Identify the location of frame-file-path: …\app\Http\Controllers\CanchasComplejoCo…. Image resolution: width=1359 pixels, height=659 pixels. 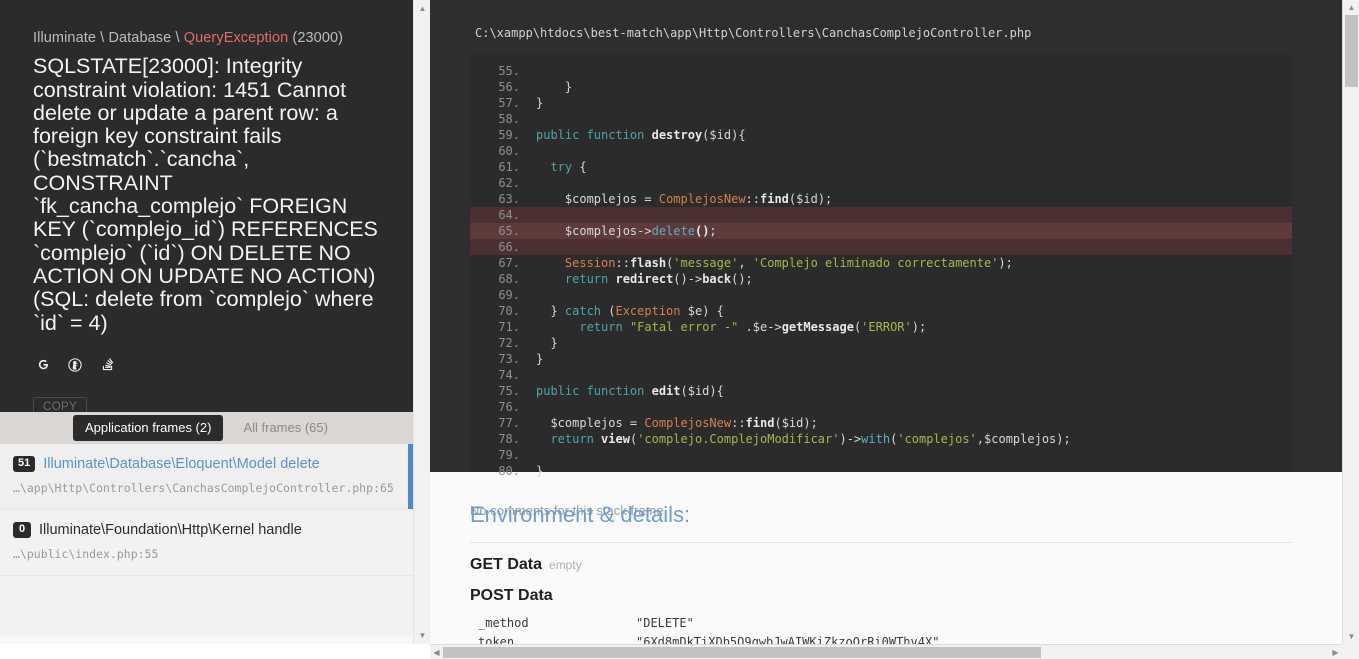
(203, 488).